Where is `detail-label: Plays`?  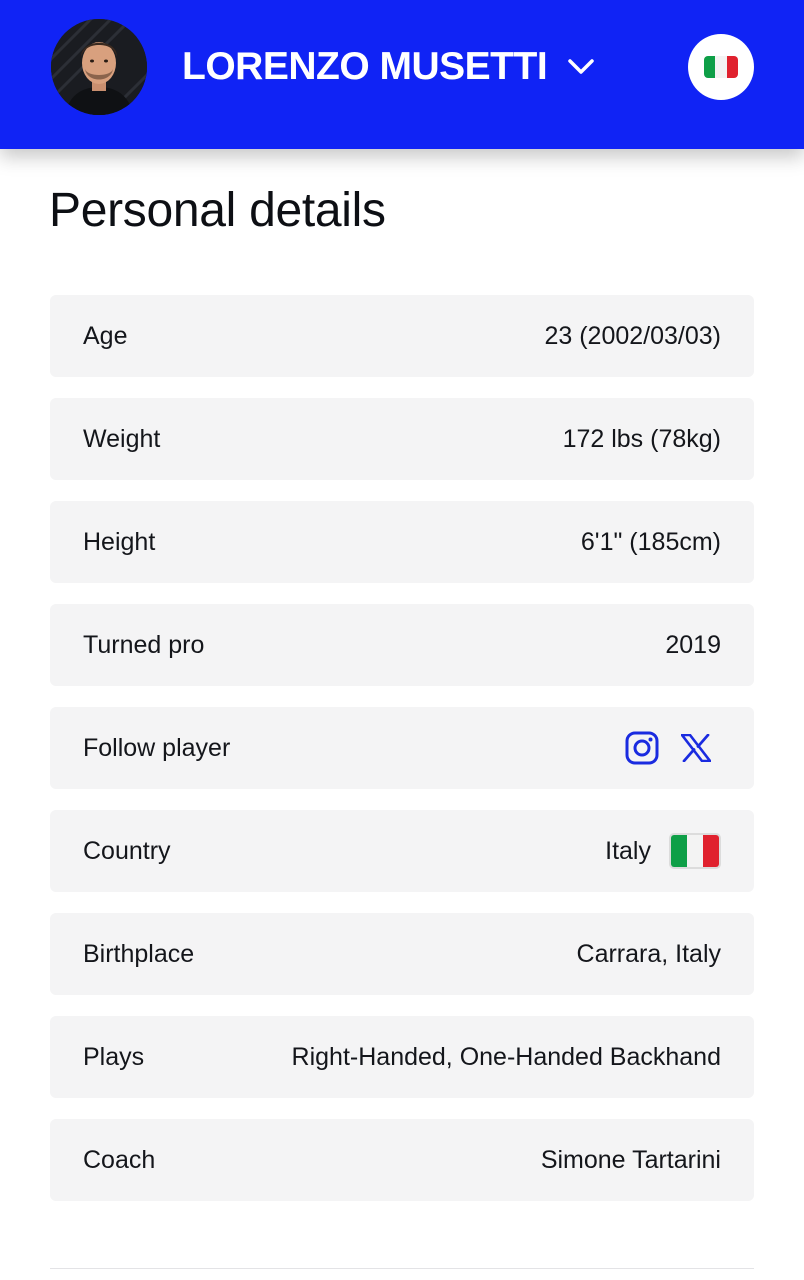 detail-label: Plays is located at coordinates (114, 1056).